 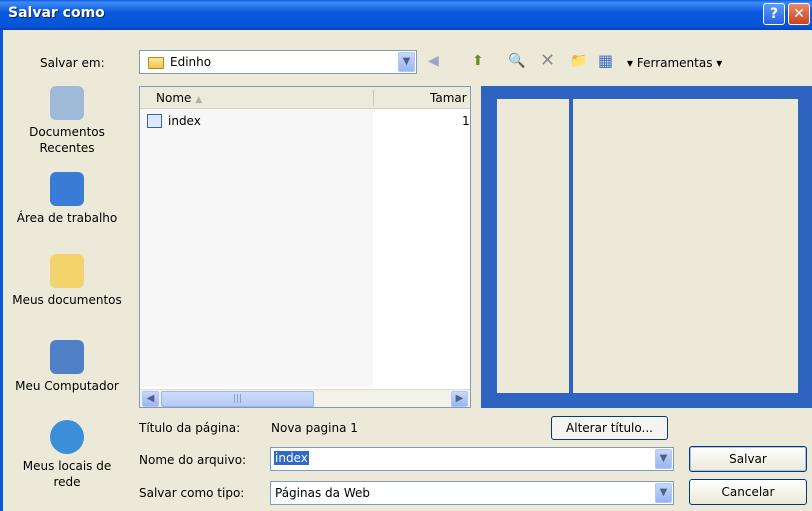 I want to click on place-label: Meus documentos, so click(x=67, y=300).